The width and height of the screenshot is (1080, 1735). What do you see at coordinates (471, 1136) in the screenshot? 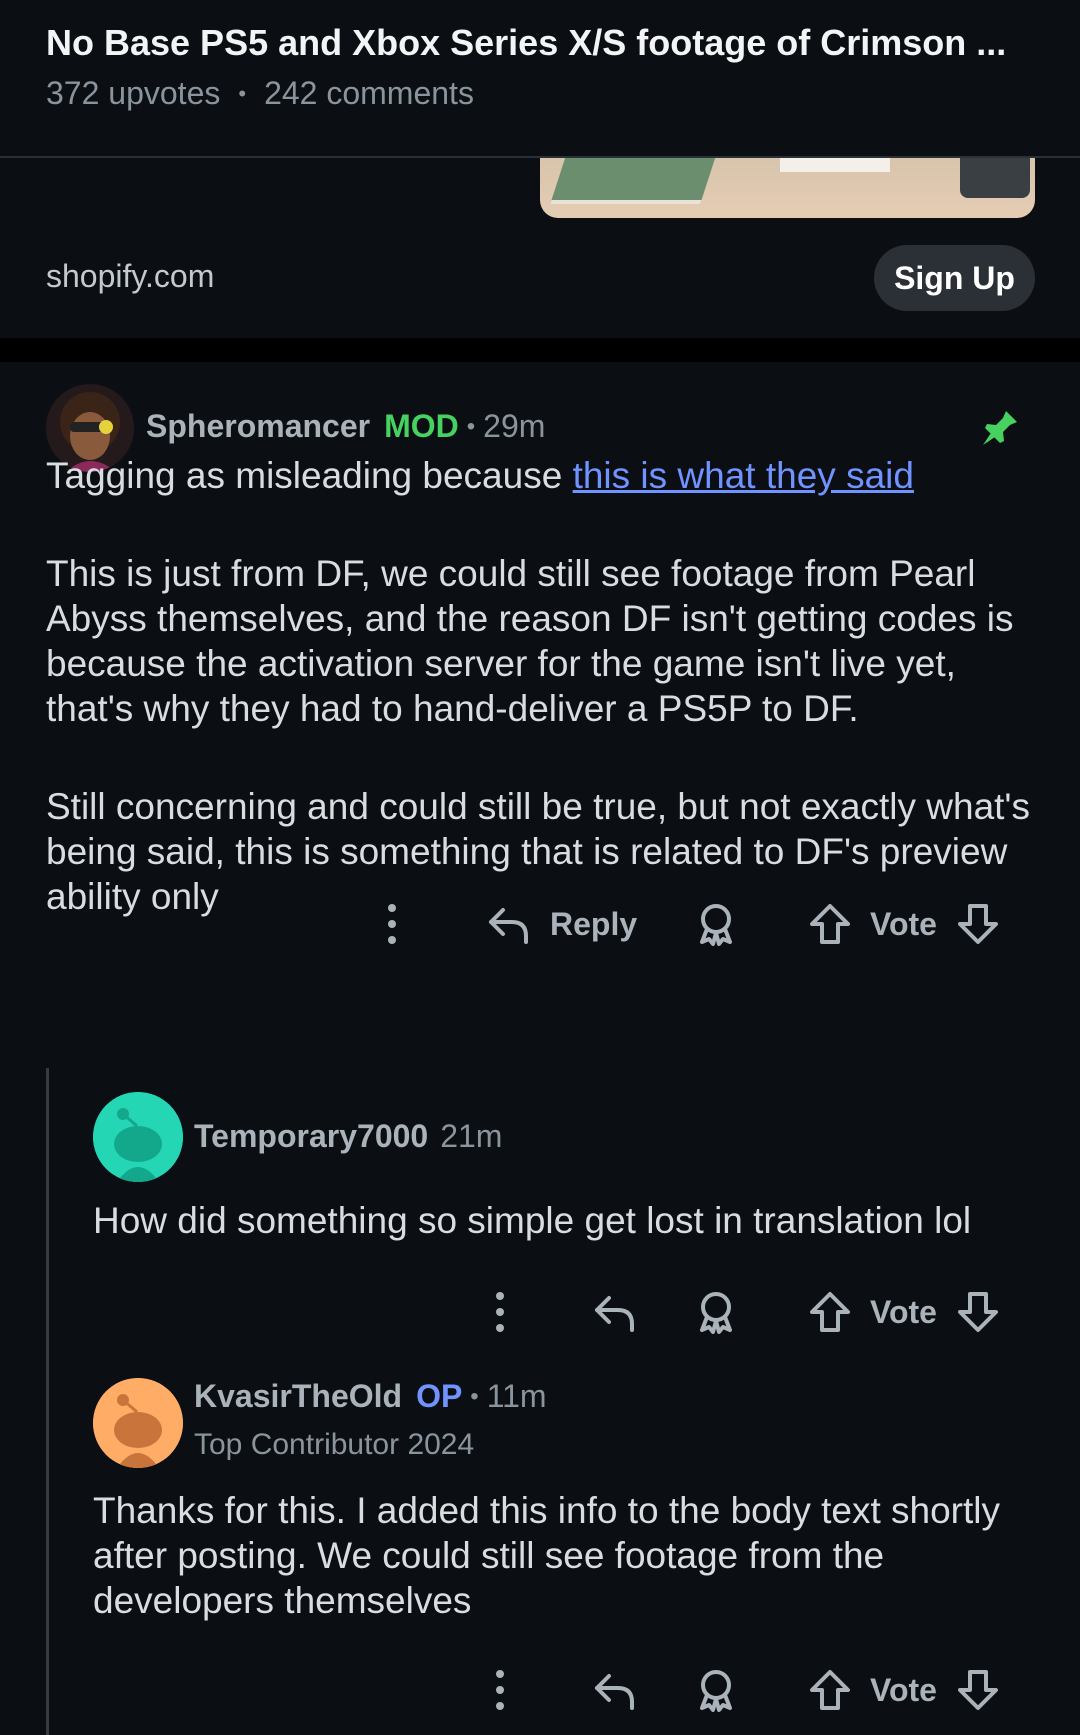
I see `comment-time: 21m` at bounding box center [471, 1136].